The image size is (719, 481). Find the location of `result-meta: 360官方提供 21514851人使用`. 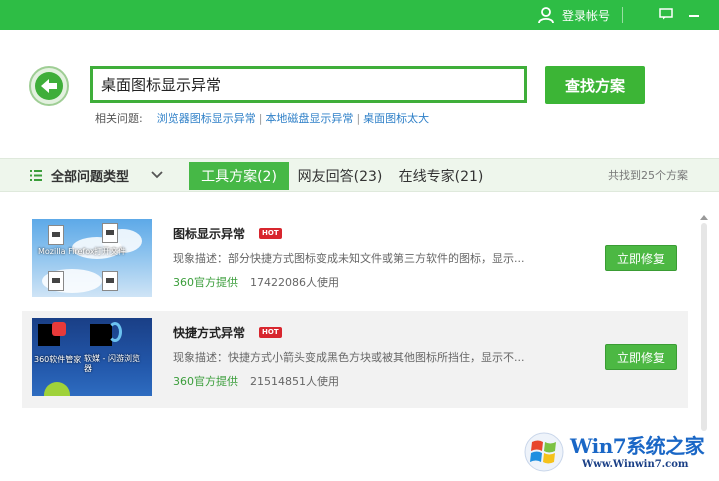

result-meta: 360官方提供 21514851人使用 is located at coordinates (256, 381).